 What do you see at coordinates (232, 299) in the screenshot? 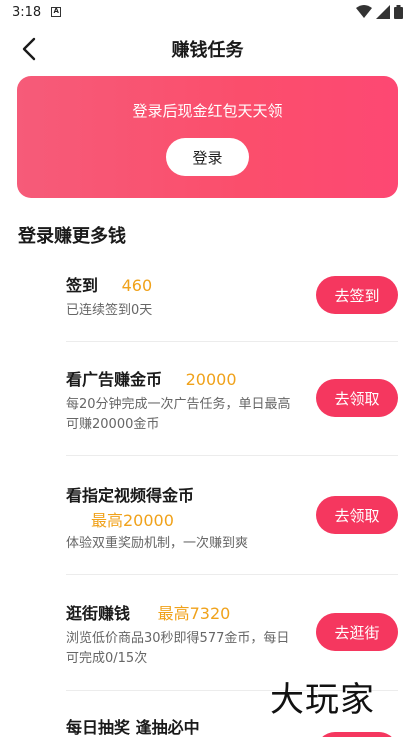
I see `task-item-checkin: 签到 460 已连续签到0天 去签到` at bounding box center [232, 299].